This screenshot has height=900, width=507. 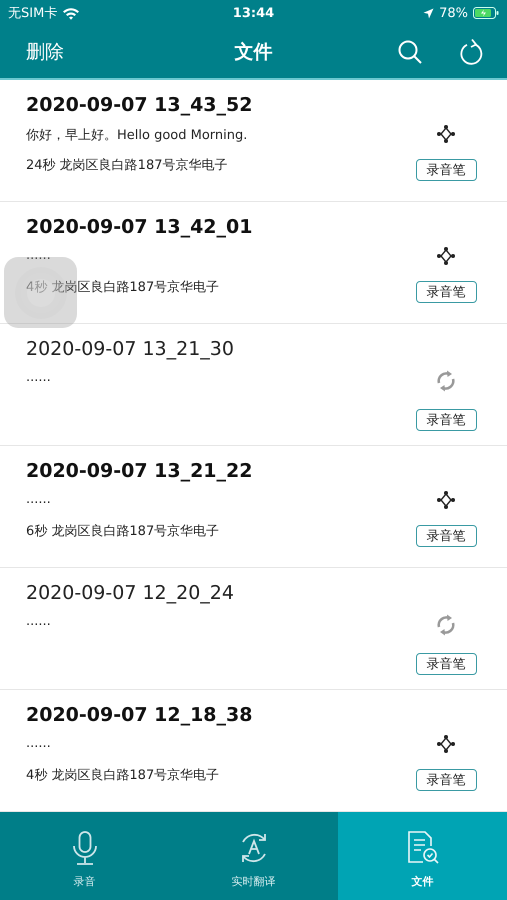 What do you see at coordinates (127, 165) in the screenshot?
I see `file-info: 24秒 龙岗区良白路187号京华电子` at bounding box center [127, 165].